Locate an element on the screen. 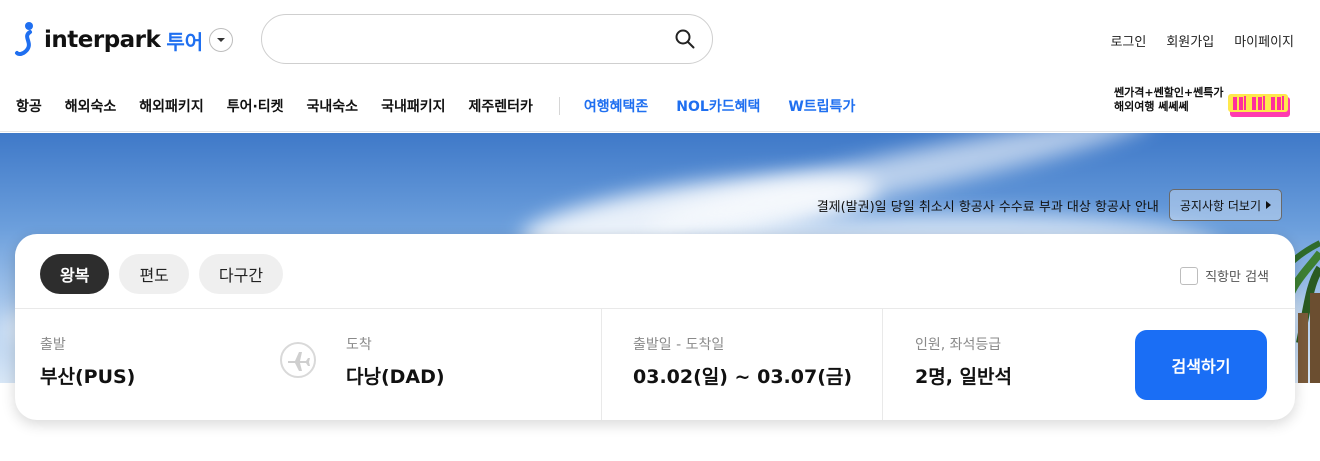 This screenshot has height=461, width=1320. tab-multi-city: 다구간 is located at coordinates (241, 274).